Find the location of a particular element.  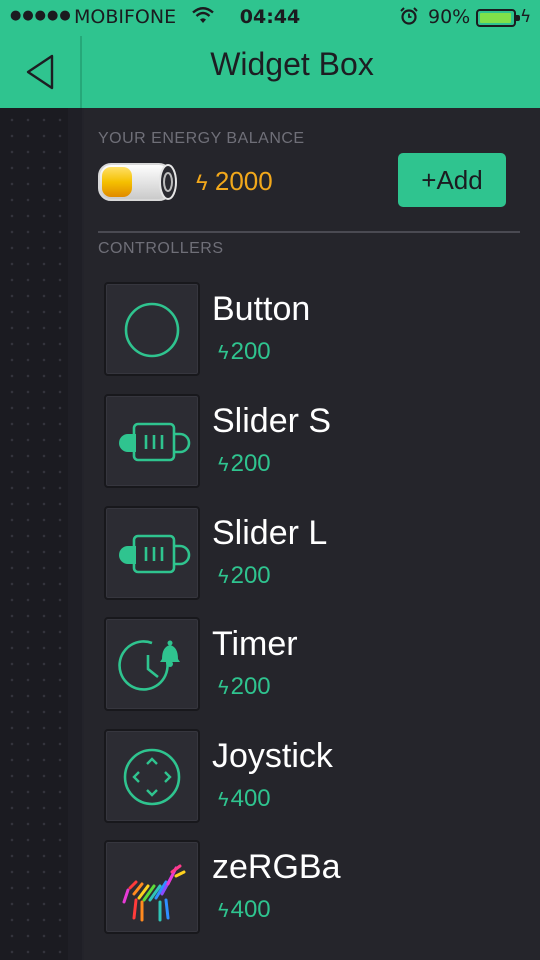

widget-item-slider-s: Slider S ϟ200 is located at coordinates (312, 441).